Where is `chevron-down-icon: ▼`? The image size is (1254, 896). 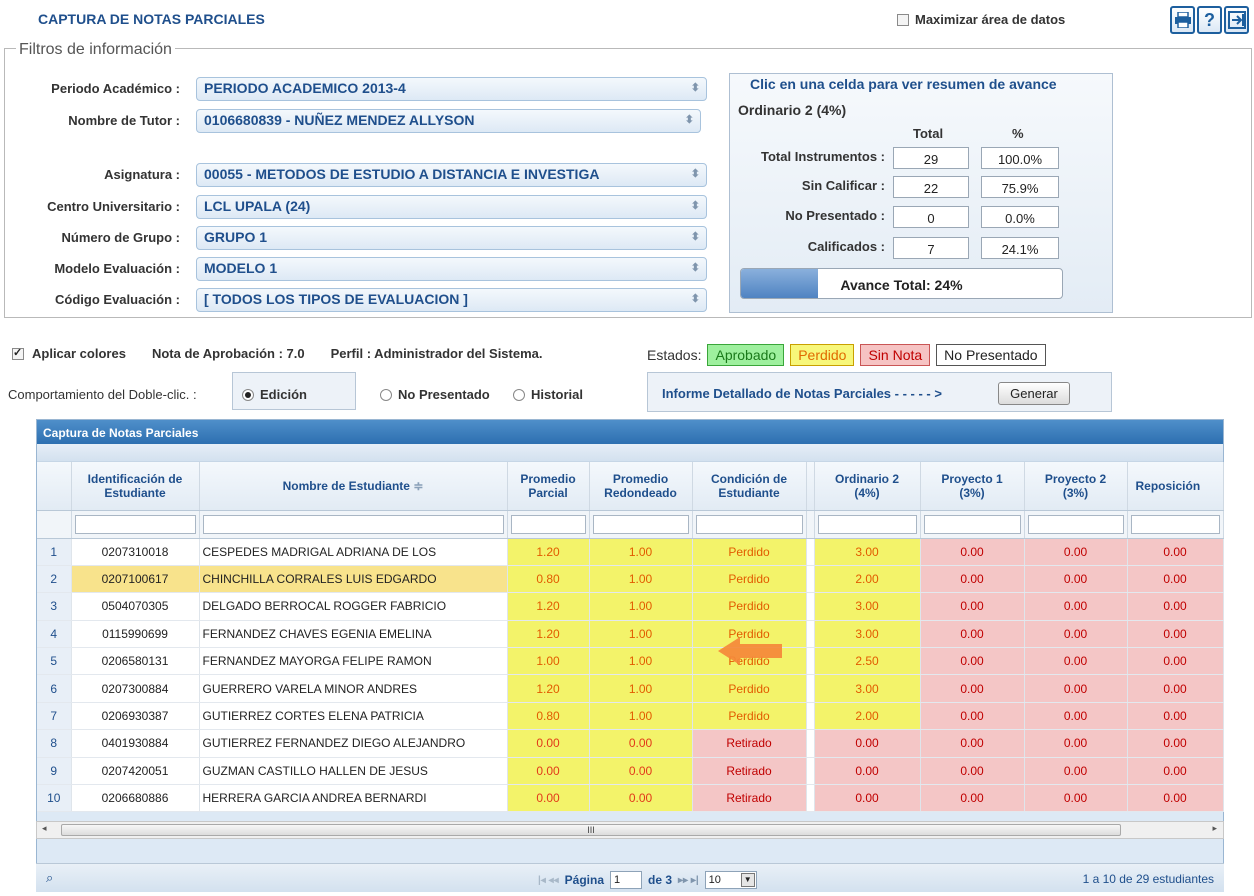 chevron-down-icon: ▼ is located at coordinates (747, 880).